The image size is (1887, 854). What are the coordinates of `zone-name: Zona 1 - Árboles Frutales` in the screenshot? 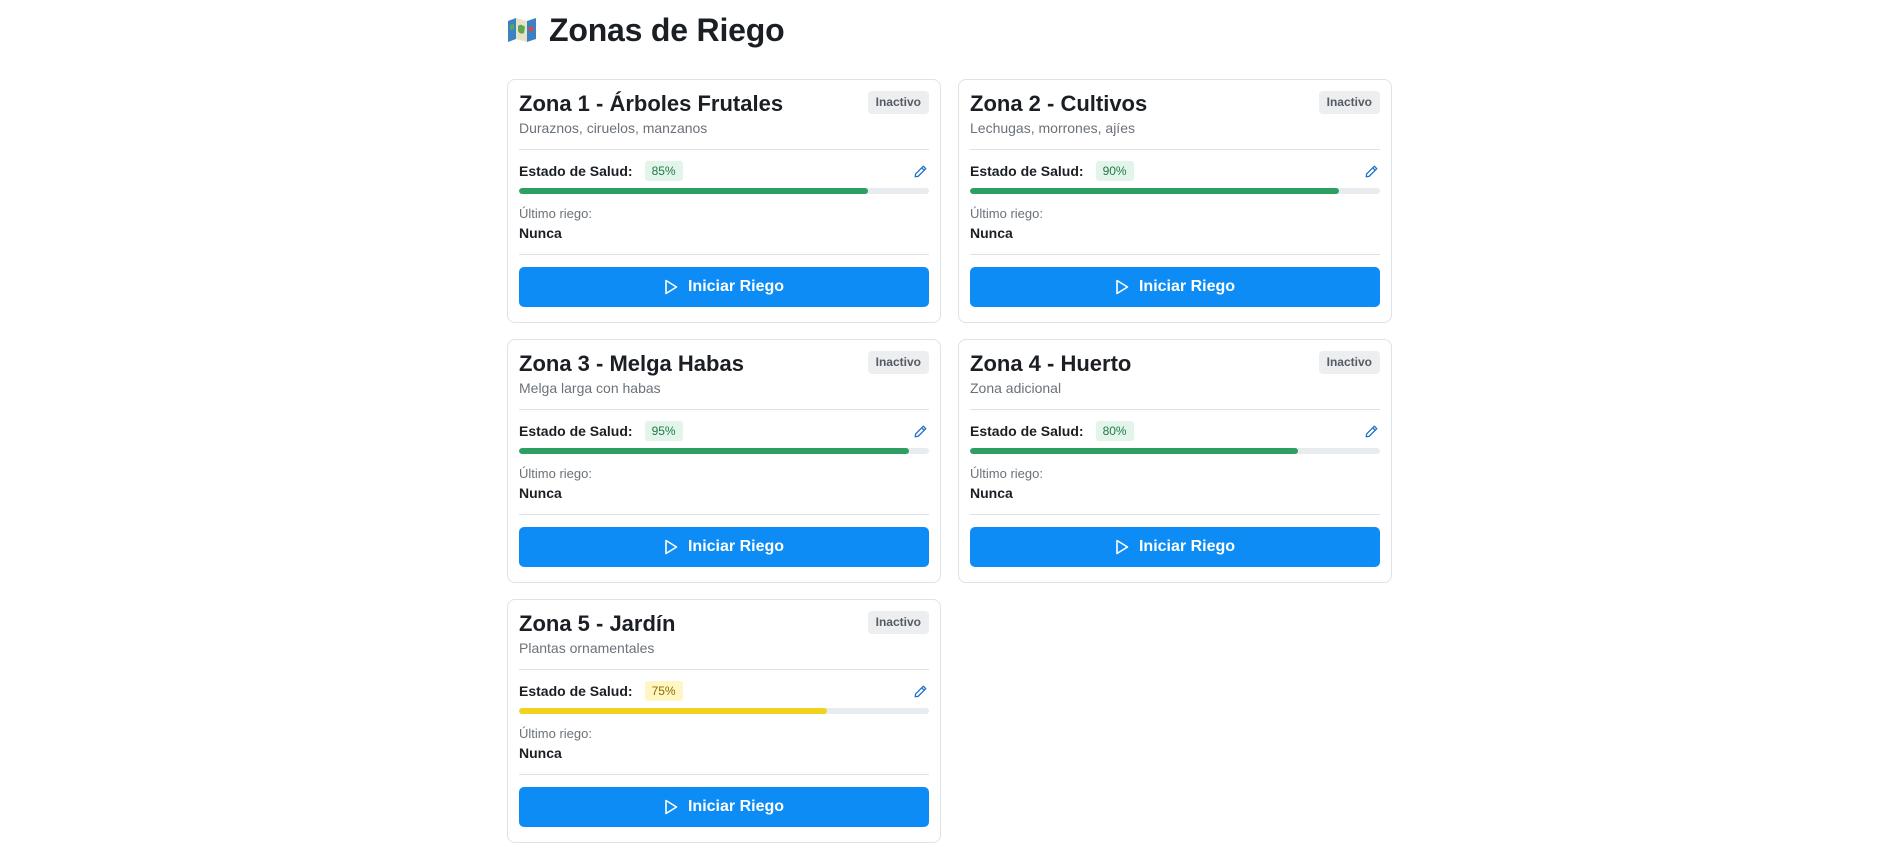 It's located at (651, 103).